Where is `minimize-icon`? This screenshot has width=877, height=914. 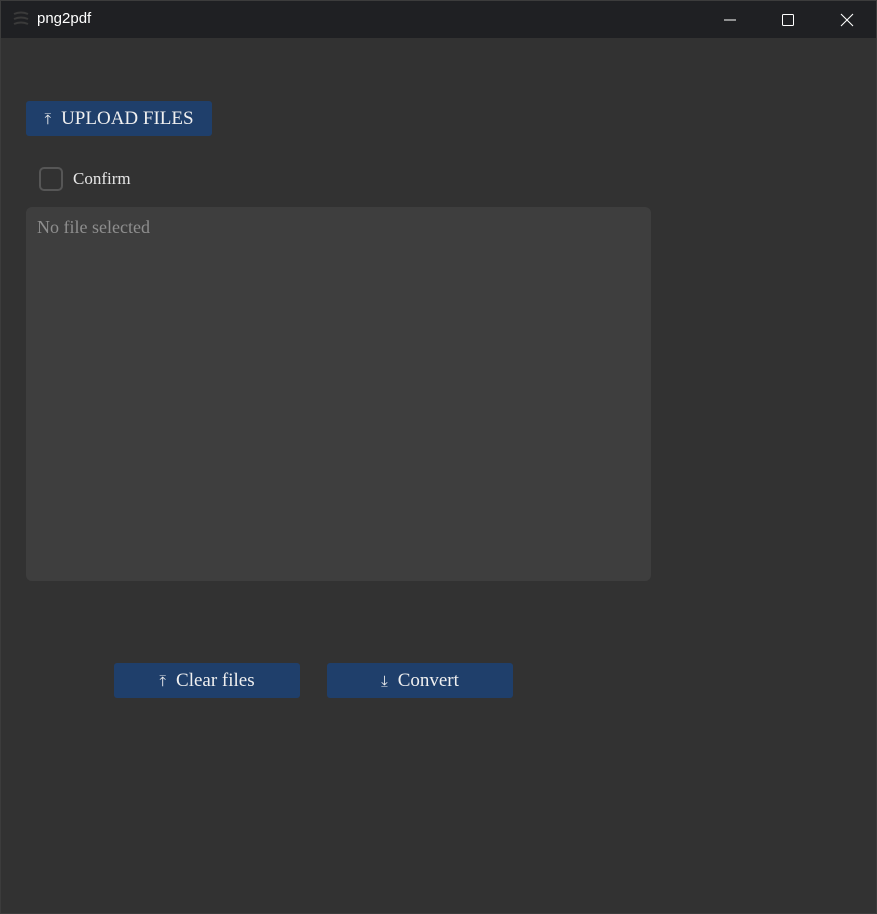 minimize-icon is located at coordinates (730, 19).